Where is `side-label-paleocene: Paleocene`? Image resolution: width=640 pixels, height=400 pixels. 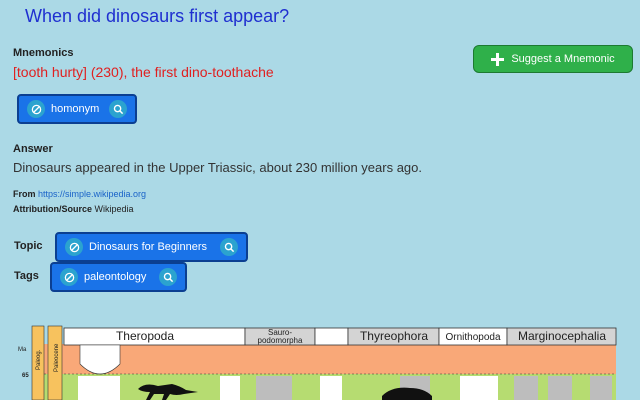
side-label-paleocene: Paleocene is located at coordinates (57, 357).